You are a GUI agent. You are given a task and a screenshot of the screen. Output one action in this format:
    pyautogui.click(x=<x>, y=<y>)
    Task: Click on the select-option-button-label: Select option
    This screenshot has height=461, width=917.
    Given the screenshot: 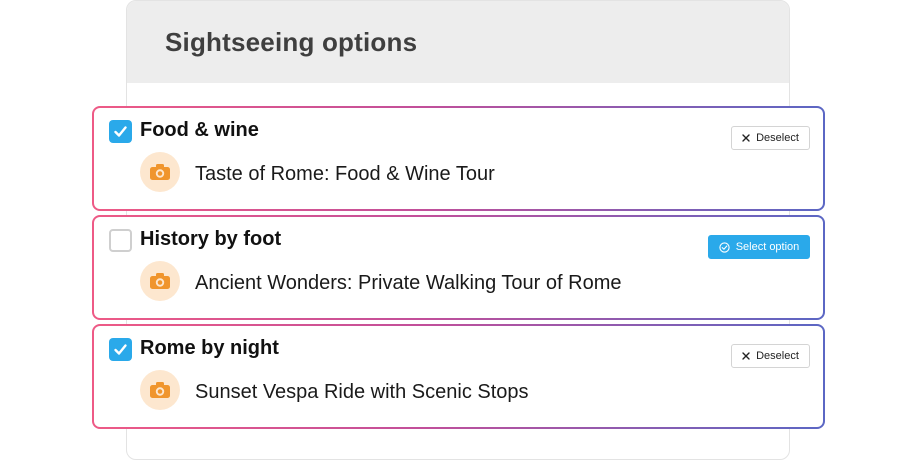 What is the action you would take?
    pyautogui.click(x=767, y=247)
    